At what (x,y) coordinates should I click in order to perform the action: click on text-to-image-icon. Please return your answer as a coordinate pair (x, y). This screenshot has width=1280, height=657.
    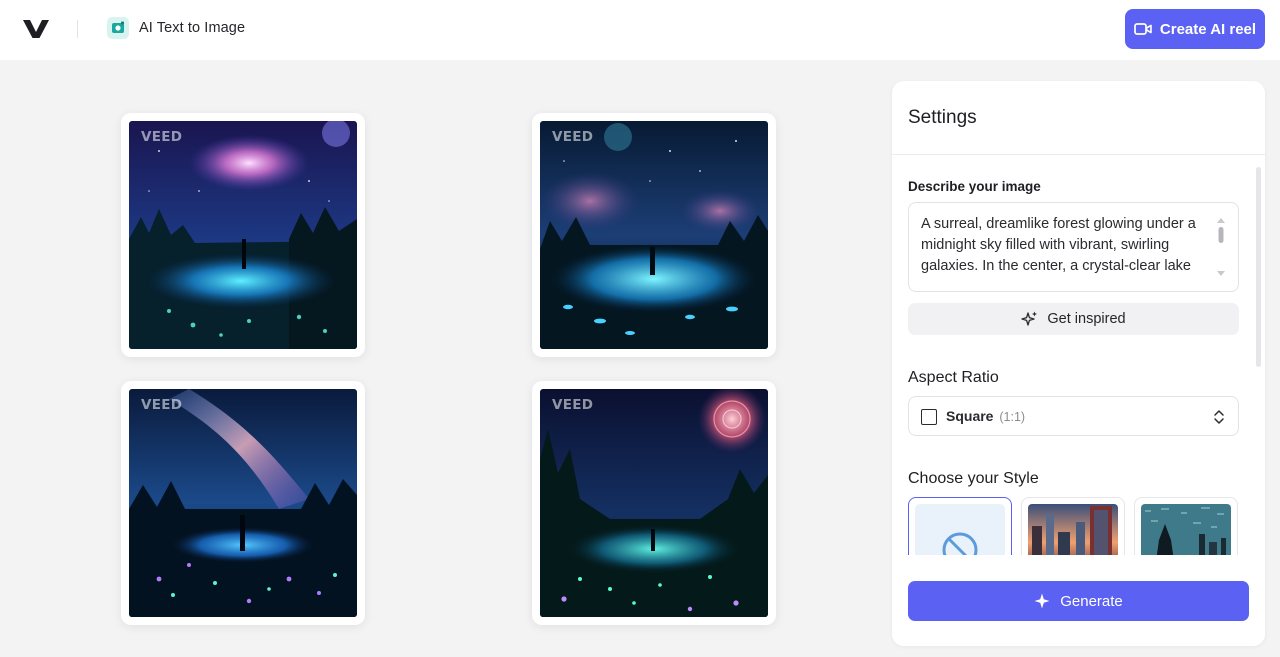
    Looking at the image, I should click on (118, 28).